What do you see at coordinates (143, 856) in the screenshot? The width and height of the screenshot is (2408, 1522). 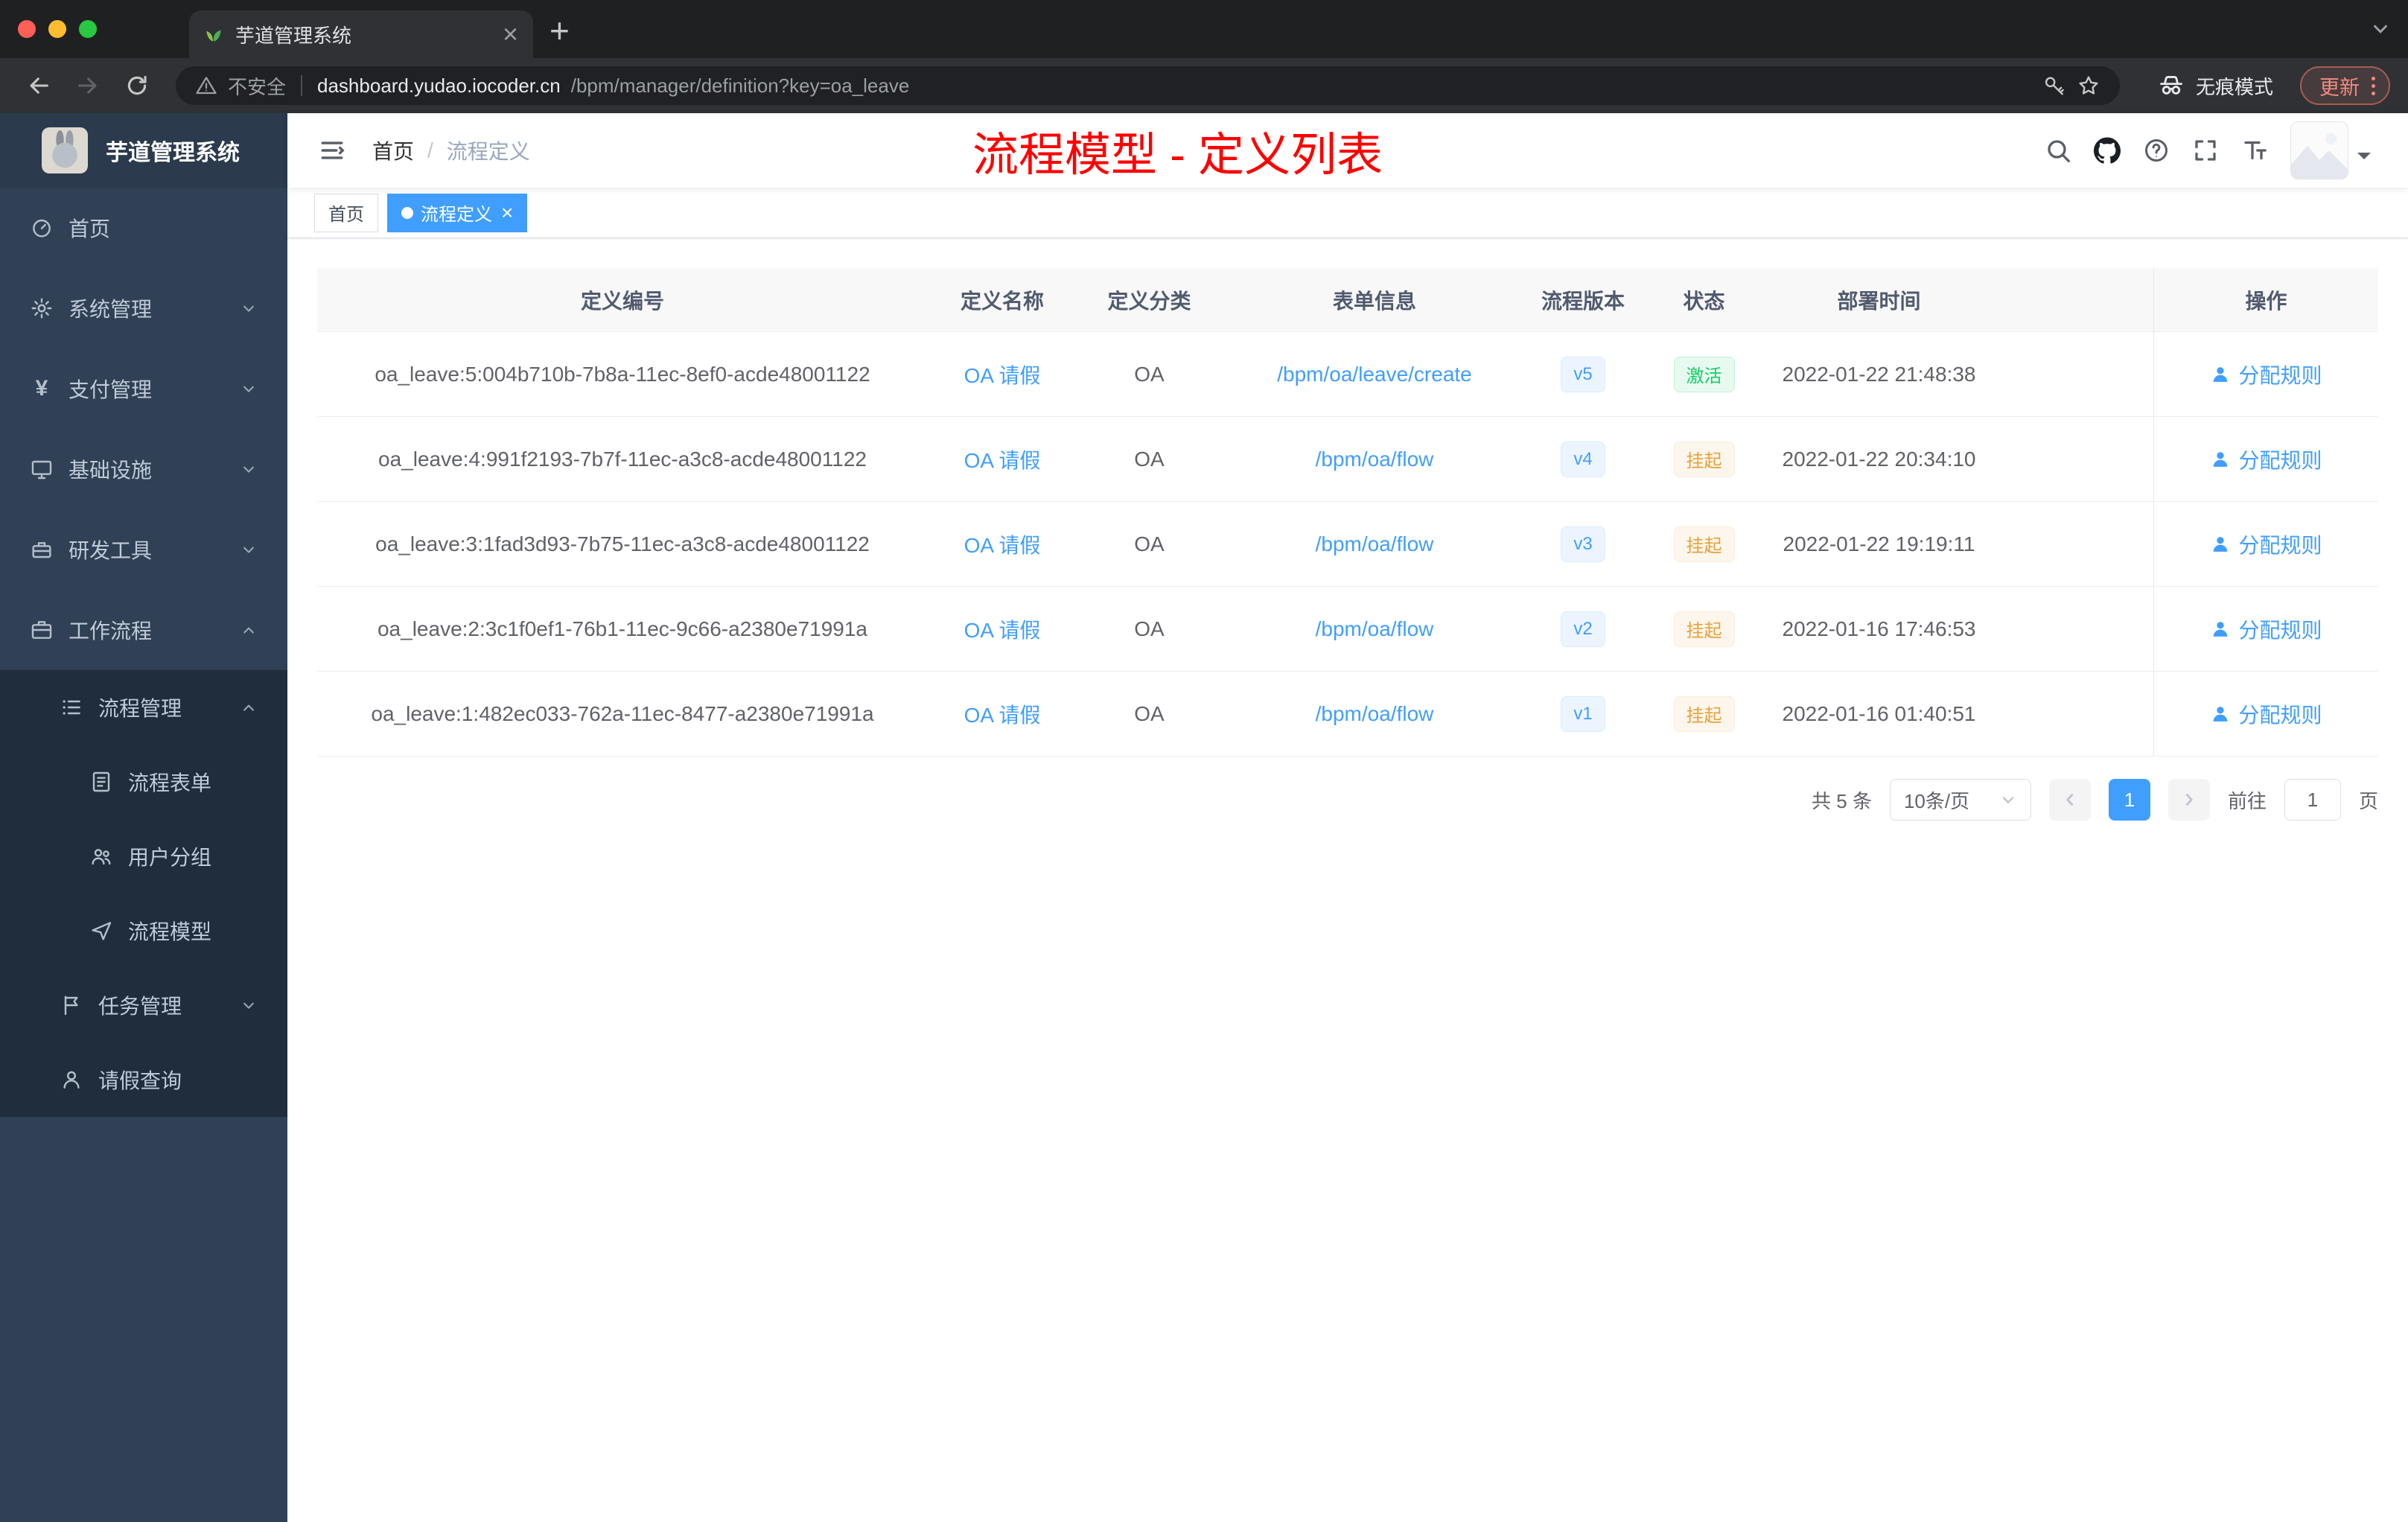 I see `sidebar-item-user-group: 用户分组` at bounding box center [143, 856].